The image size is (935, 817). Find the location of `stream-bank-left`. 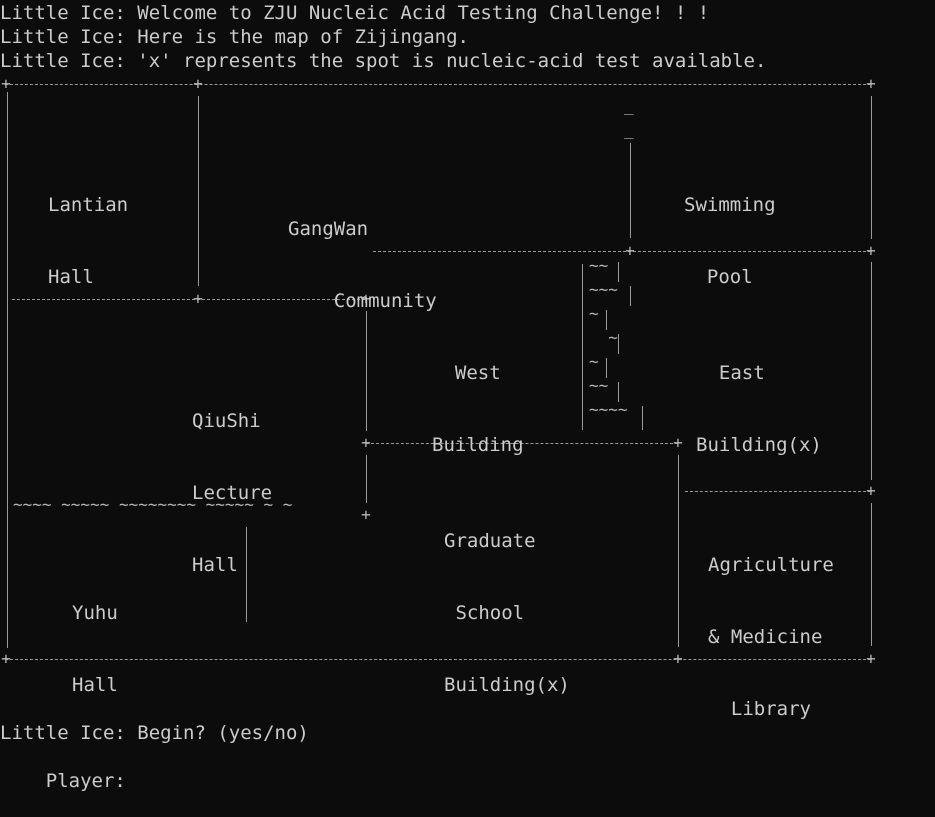

stream-bank-left is located at coordinates (582, 347).